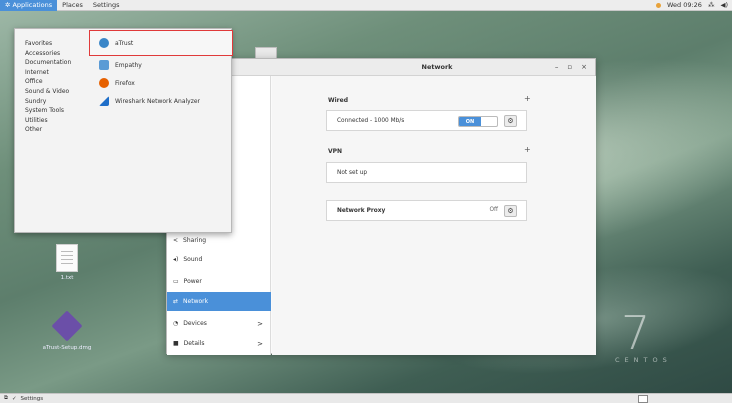 This screenshot has width=732, height=403. What do you see at coordinates (104, 83) in the screenshot?
I see `firefox-icon` at bounding box center [104, 83].